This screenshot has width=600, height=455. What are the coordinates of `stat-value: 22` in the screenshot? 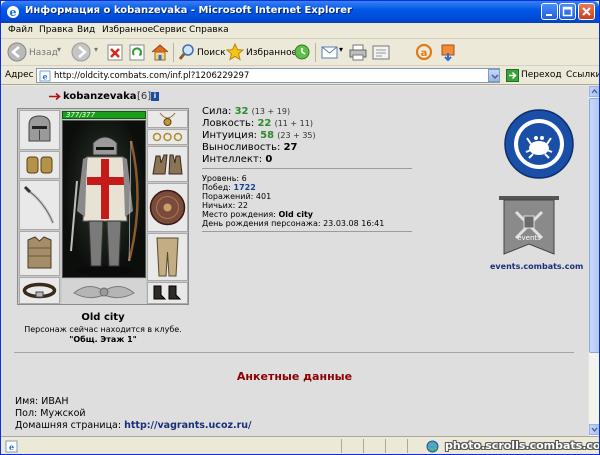 It's located at (264, 123).